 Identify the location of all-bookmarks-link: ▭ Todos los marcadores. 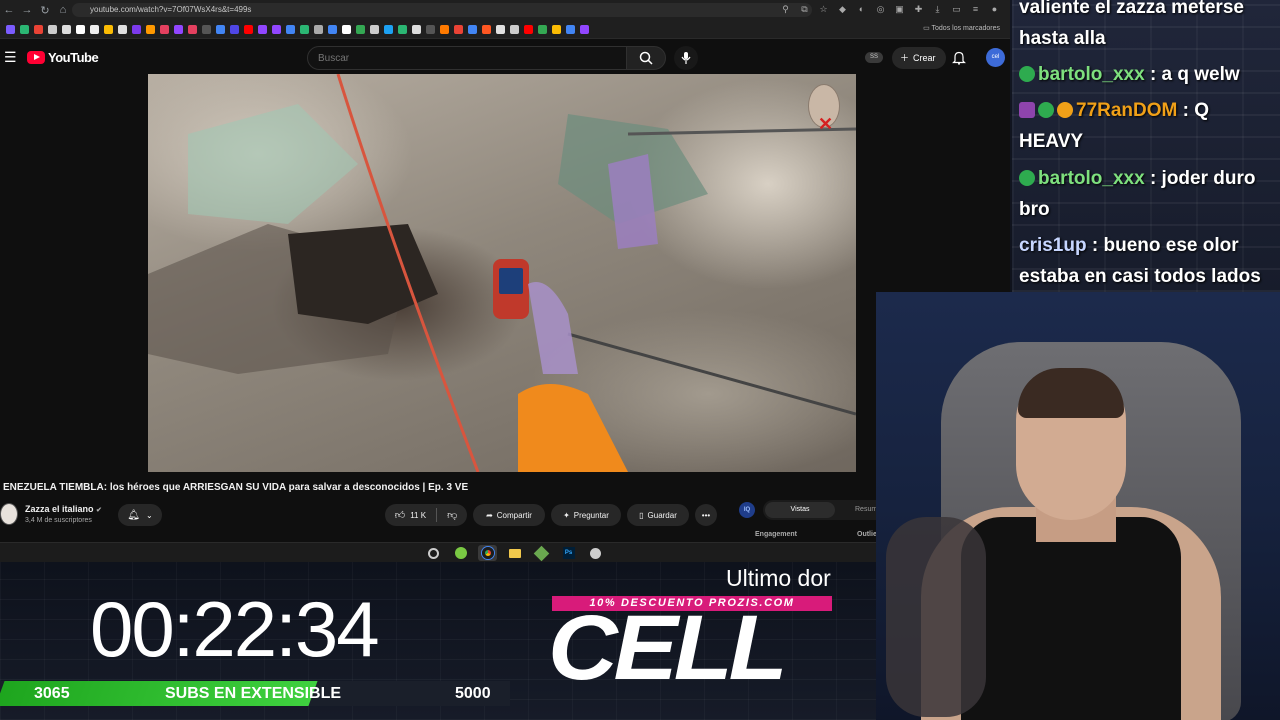
(961, 28).